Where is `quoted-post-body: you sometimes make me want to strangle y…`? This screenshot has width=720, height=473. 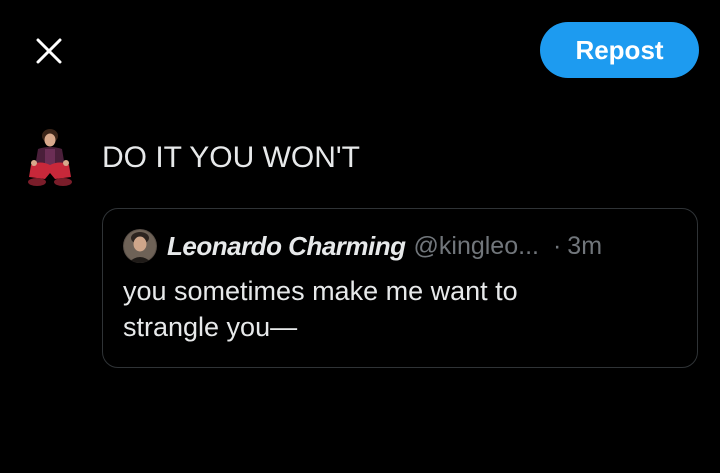
quoted-post-body: you sometimes make me want to strangle y… is located at coordinates (320, 309).